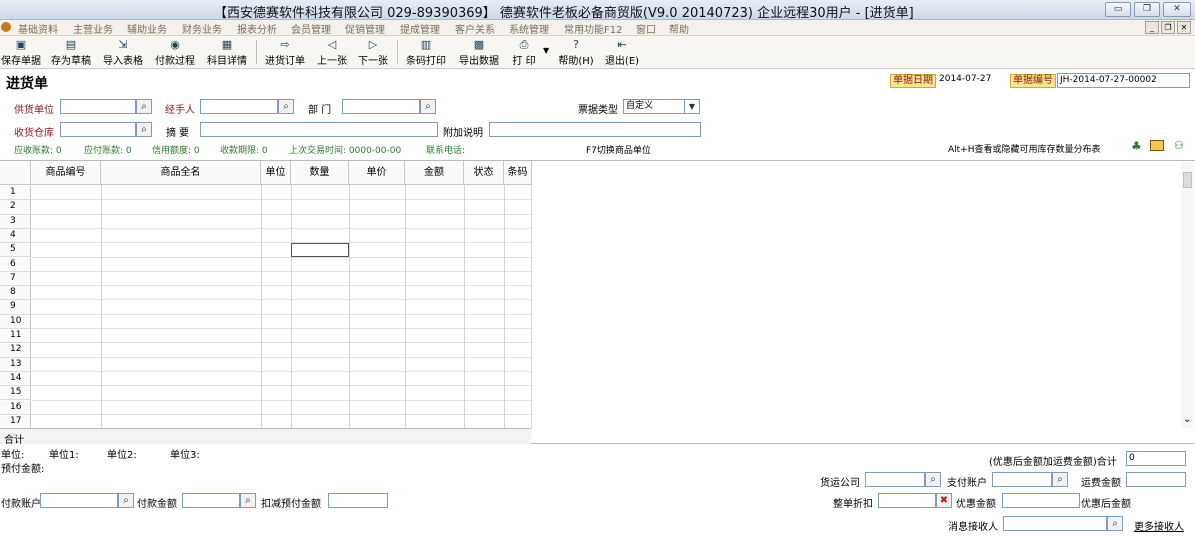  Describe the element at coordinates (123, 52) in the screenshot. I see `import-table-button: ⇲ 导入表格` at that location.